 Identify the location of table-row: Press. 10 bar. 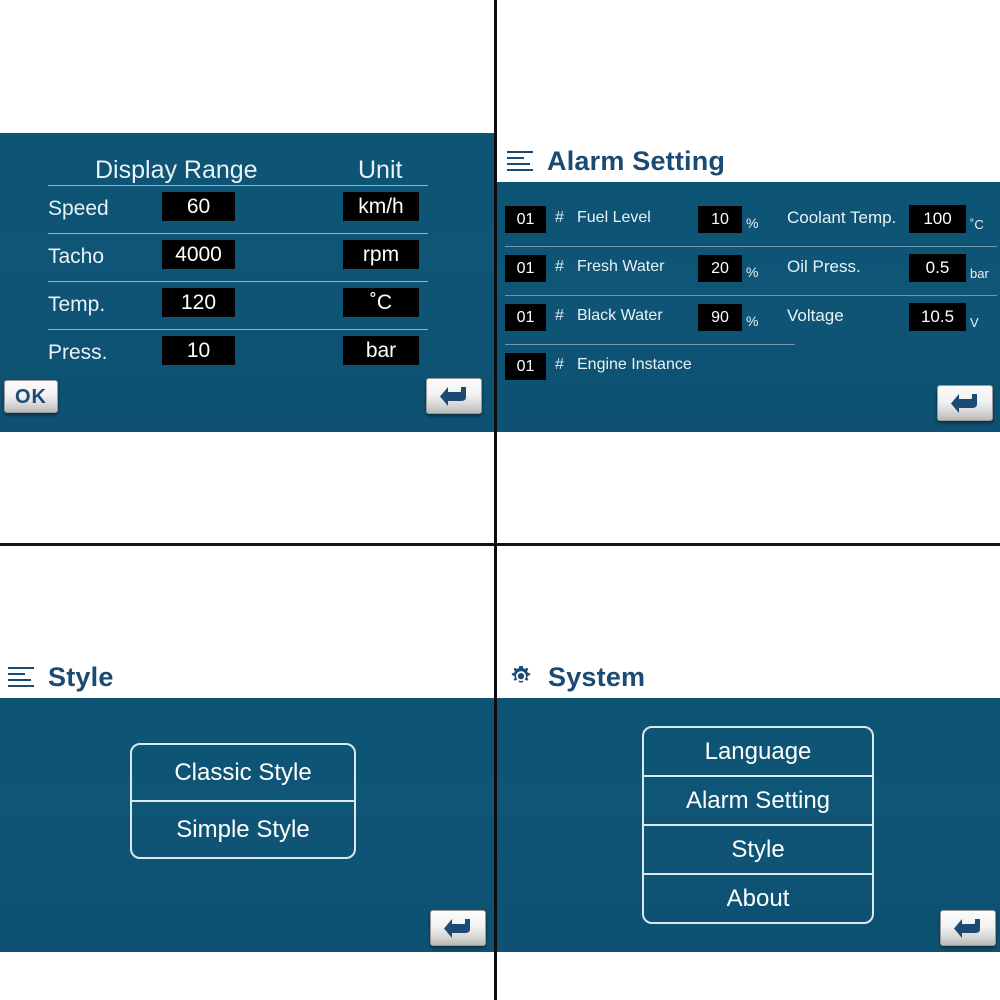
(238, 353).